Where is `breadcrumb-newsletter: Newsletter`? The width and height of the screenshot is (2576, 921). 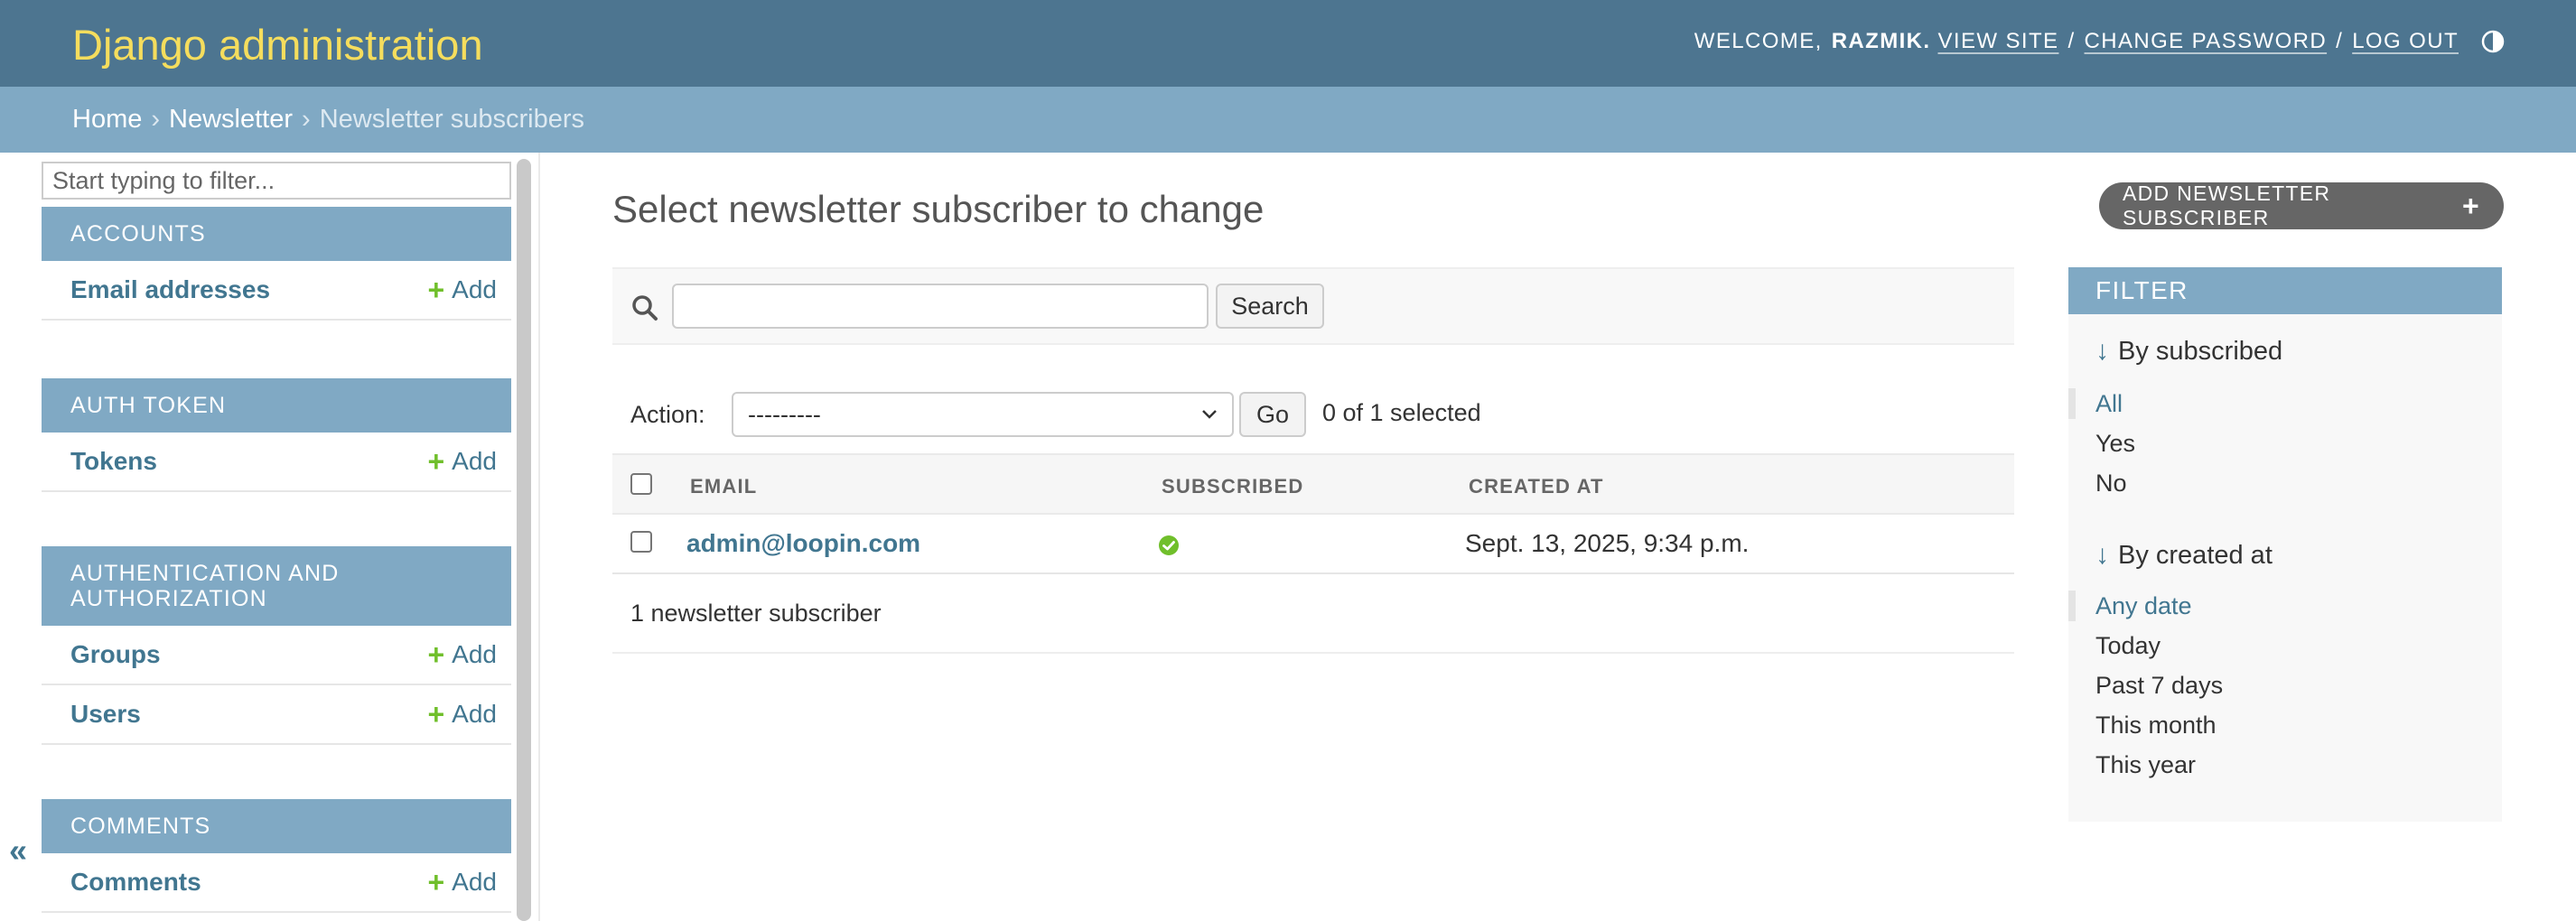 breadcrumb-newsletter: Newsletter is located at coordinates (231, 120).